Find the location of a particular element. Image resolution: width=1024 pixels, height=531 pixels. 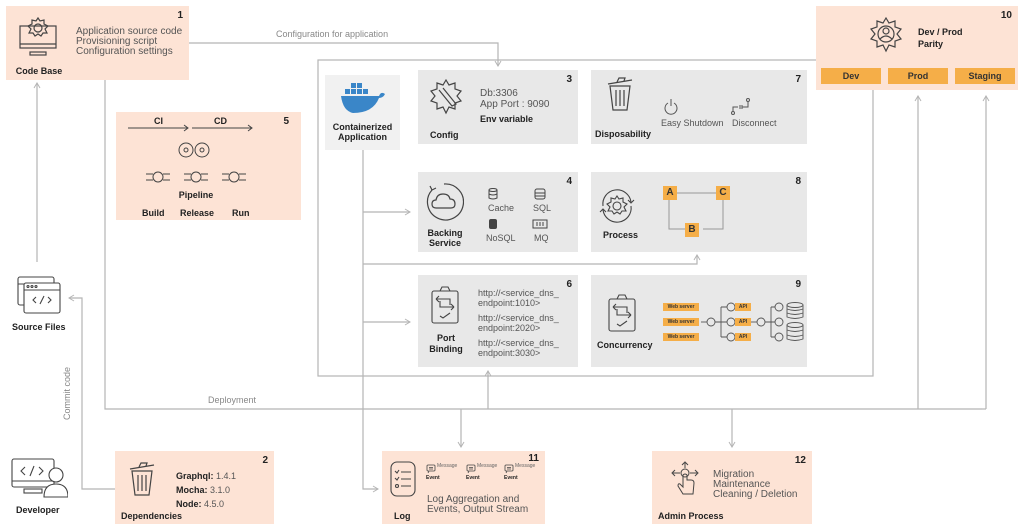

panel-number: 2 is located at coordinates (265, 460).